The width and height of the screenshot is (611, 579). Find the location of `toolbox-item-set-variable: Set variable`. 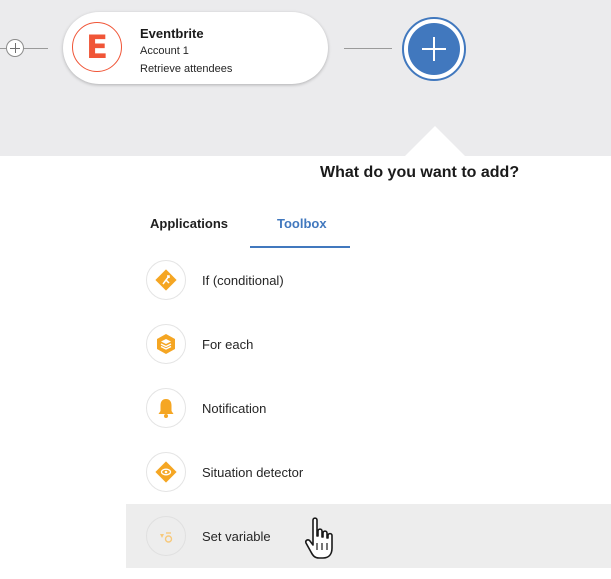

toolbox-item-set-variable: Set variable is located at coordinates (368, 536).